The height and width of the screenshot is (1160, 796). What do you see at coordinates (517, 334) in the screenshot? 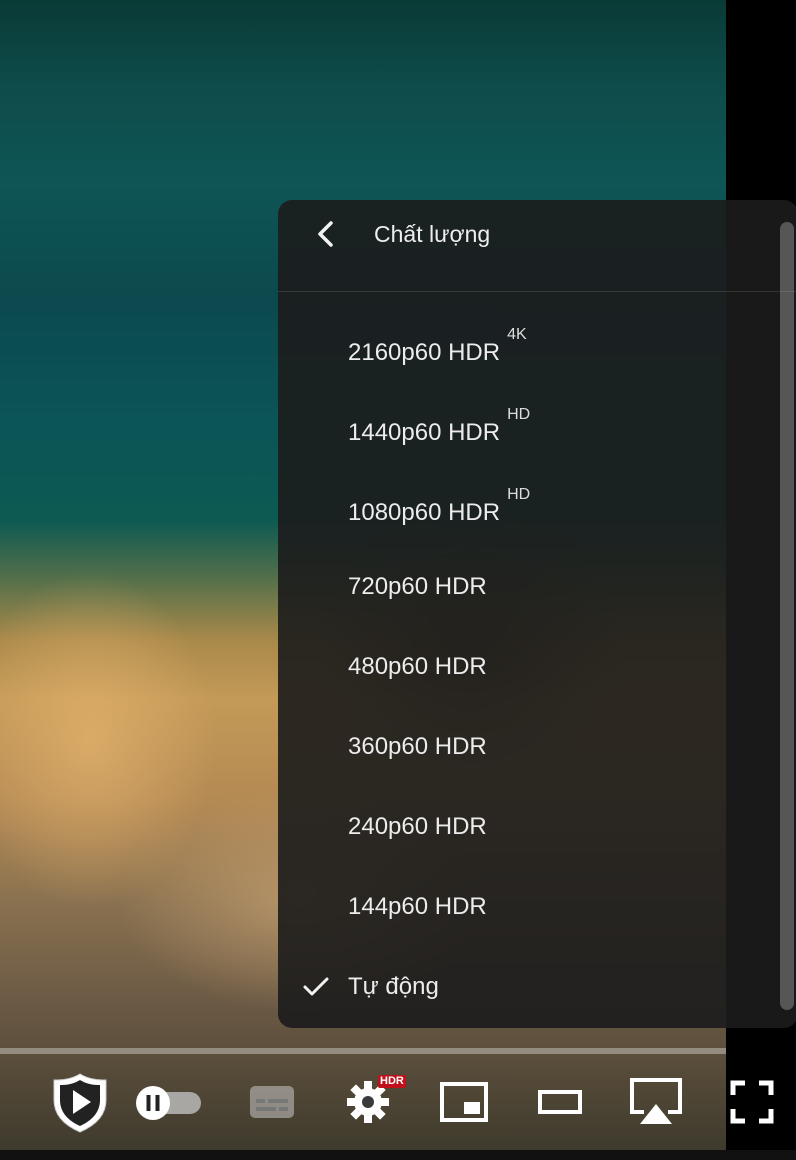
I see `quality-badge-4k: 4K` at bounding box center [517, 334].